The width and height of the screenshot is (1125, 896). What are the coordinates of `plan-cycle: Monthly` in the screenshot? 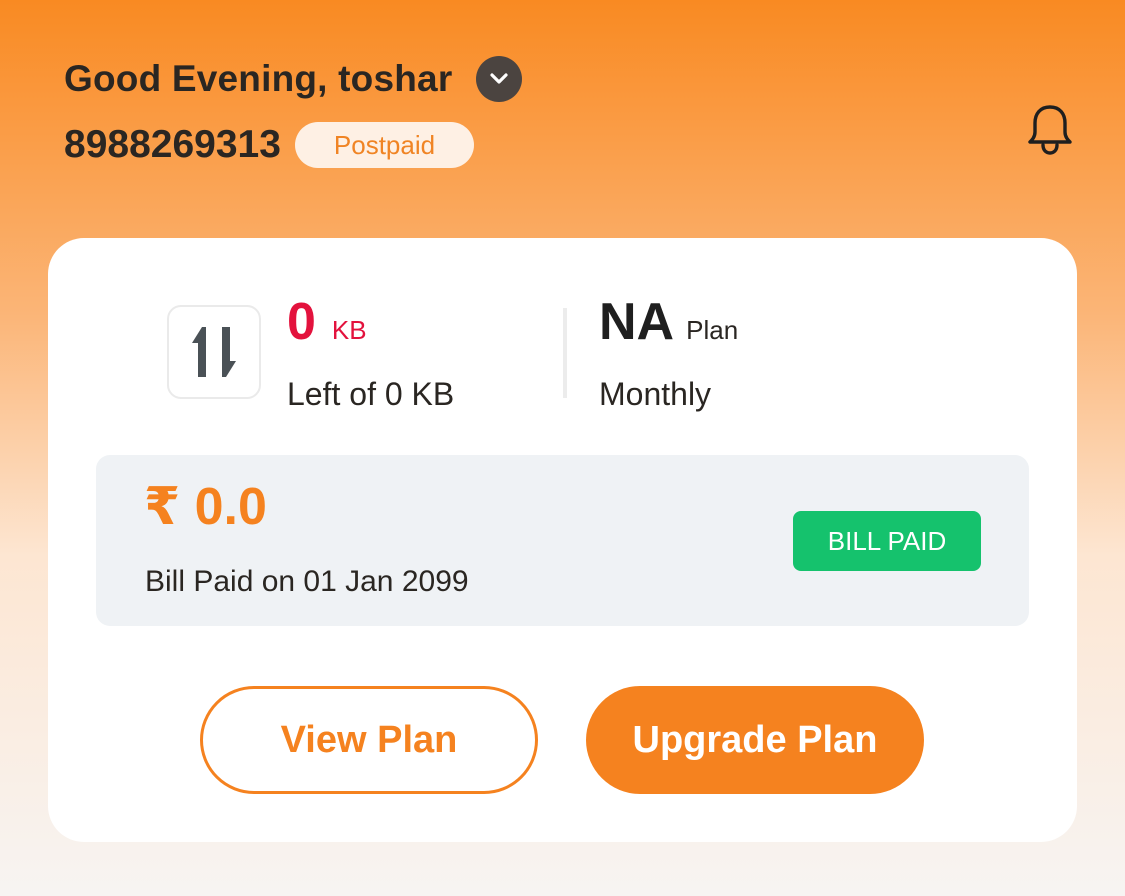 It's located at (655, 394).